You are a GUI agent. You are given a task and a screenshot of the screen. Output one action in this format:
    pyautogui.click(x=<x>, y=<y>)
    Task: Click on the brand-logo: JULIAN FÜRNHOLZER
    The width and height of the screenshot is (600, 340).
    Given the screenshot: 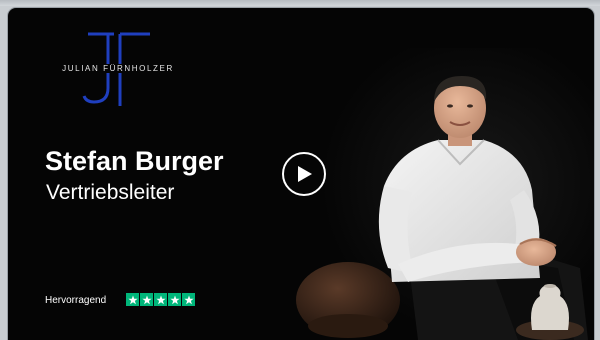 What is the action you would take?
    pyautogui.click(x=118, y=70)
    